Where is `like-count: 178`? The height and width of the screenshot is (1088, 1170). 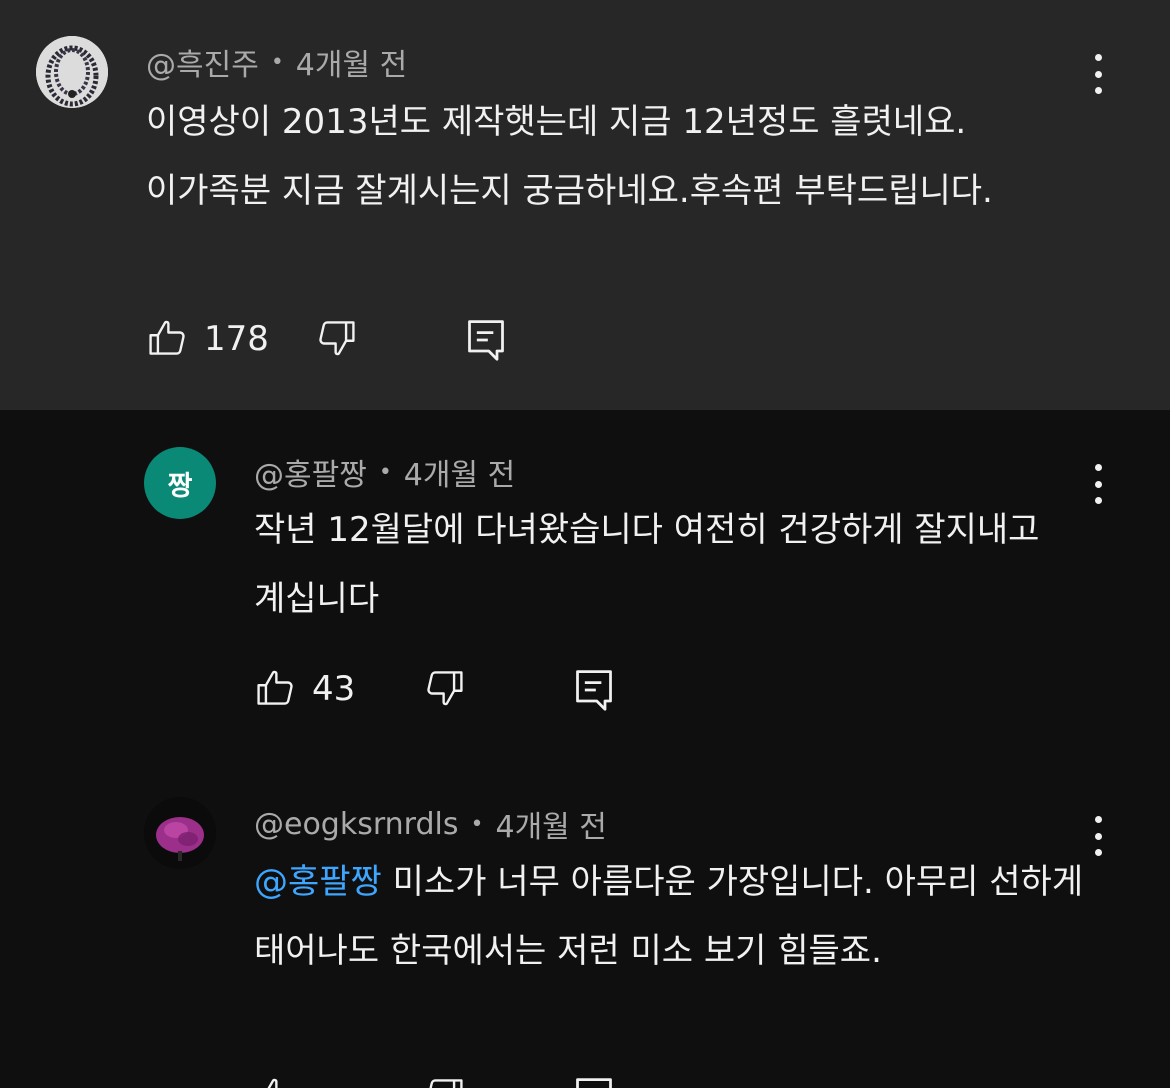 like-count: 178 is located at coordinates (236, 339).